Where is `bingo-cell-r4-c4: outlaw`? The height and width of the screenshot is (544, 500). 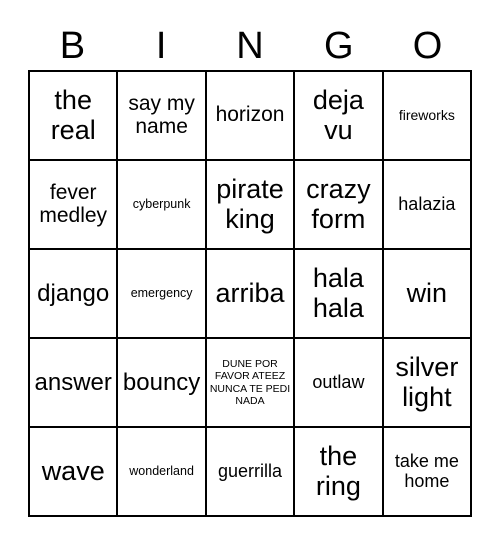 bingo-cell-r4-c4: outlaw is located at coordinates (339, 383).